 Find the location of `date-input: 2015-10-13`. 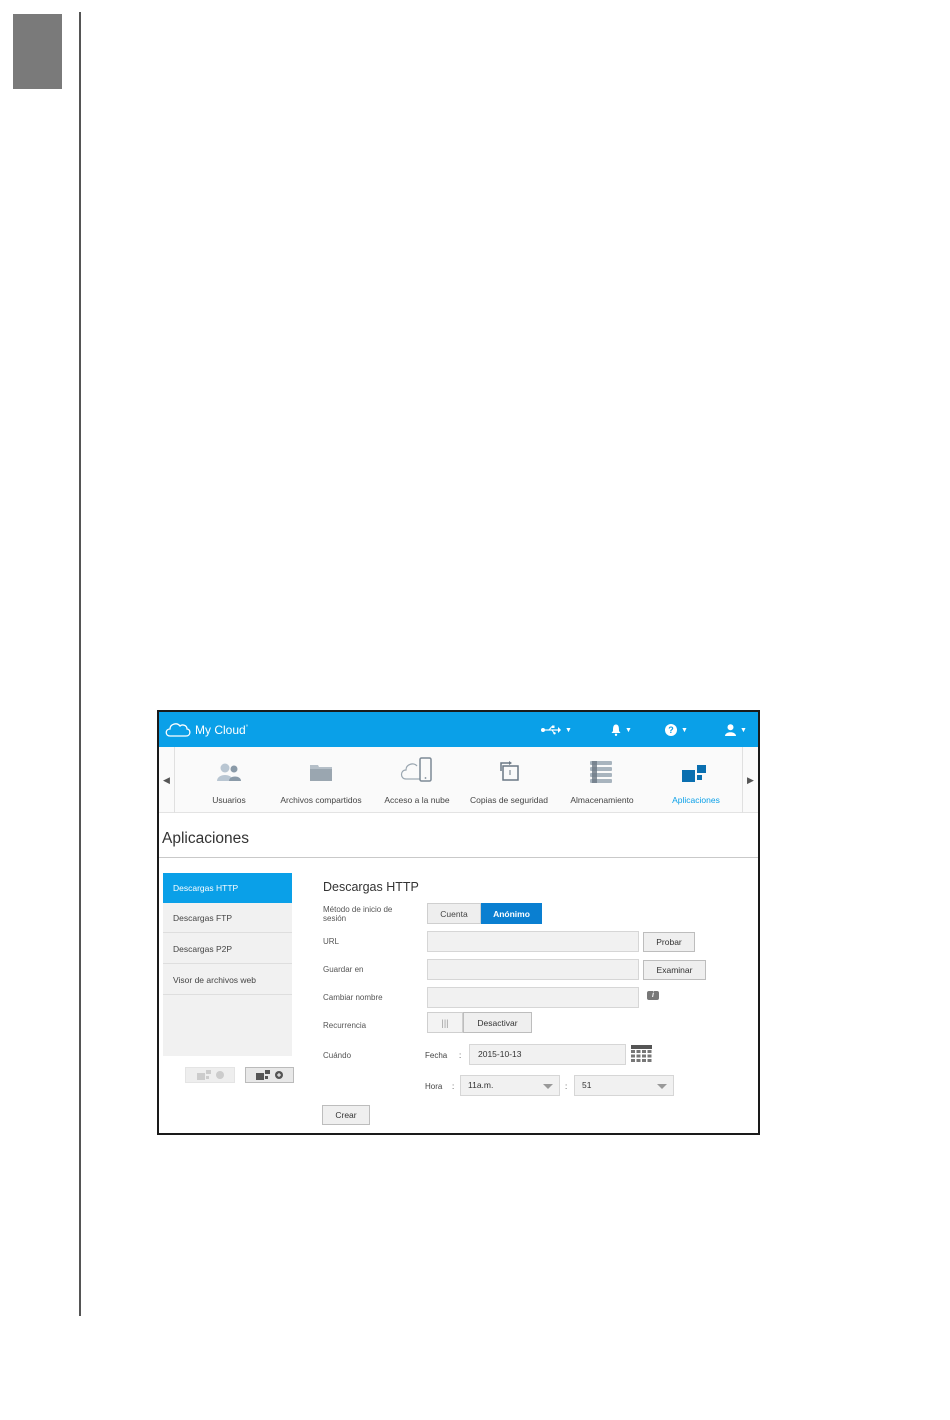

date-input: 2015-10-13 is located at coordinates (547, 1054).